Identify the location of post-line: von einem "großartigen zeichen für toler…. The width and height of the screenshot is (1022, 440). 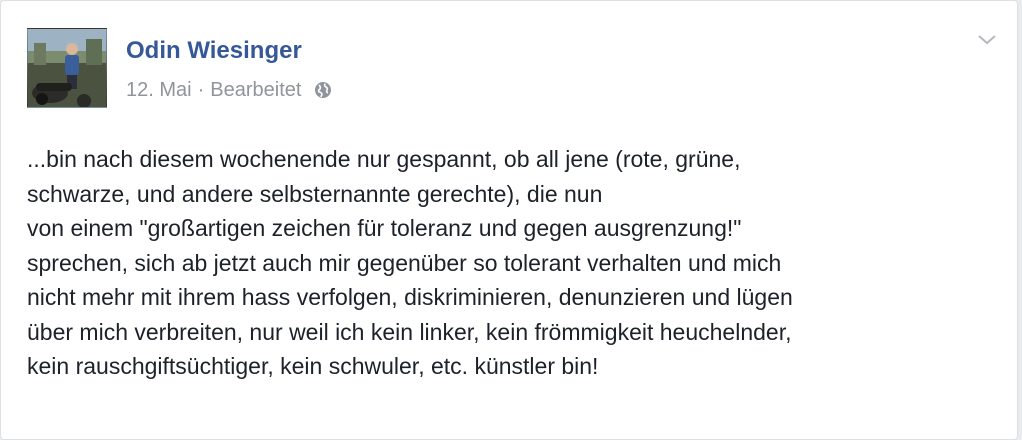
(384, 228).